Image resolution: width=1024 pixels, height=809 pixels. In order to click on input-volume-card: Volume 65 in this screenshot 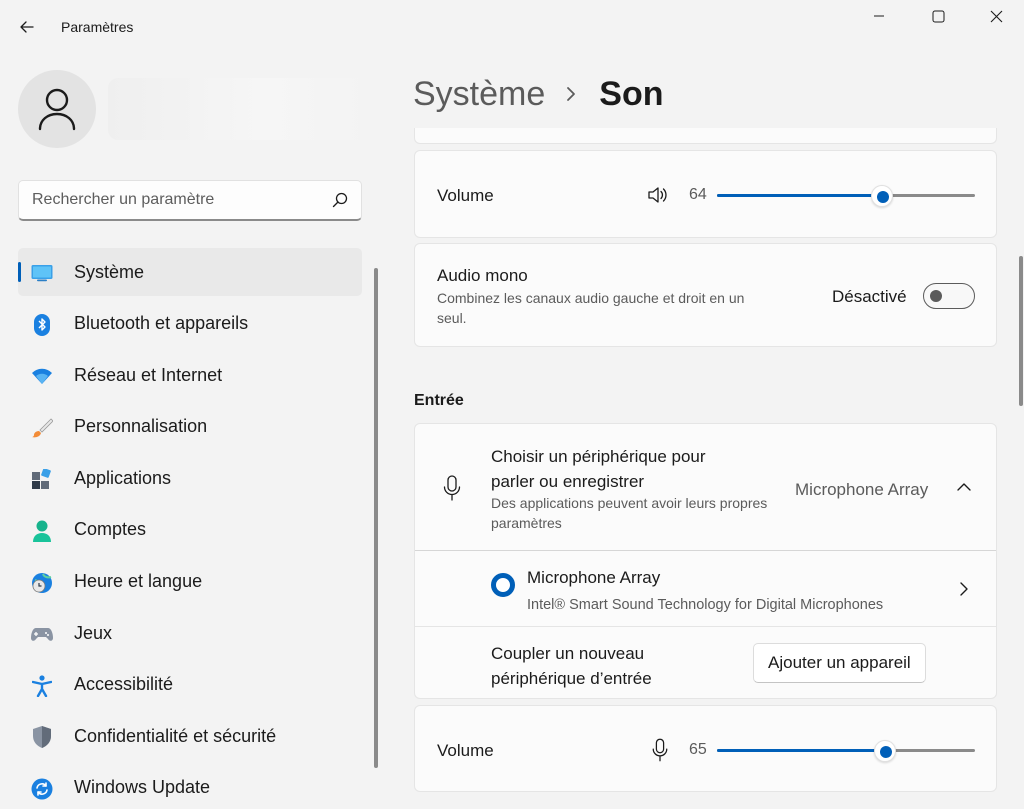, I will do `click(705, 748)`.